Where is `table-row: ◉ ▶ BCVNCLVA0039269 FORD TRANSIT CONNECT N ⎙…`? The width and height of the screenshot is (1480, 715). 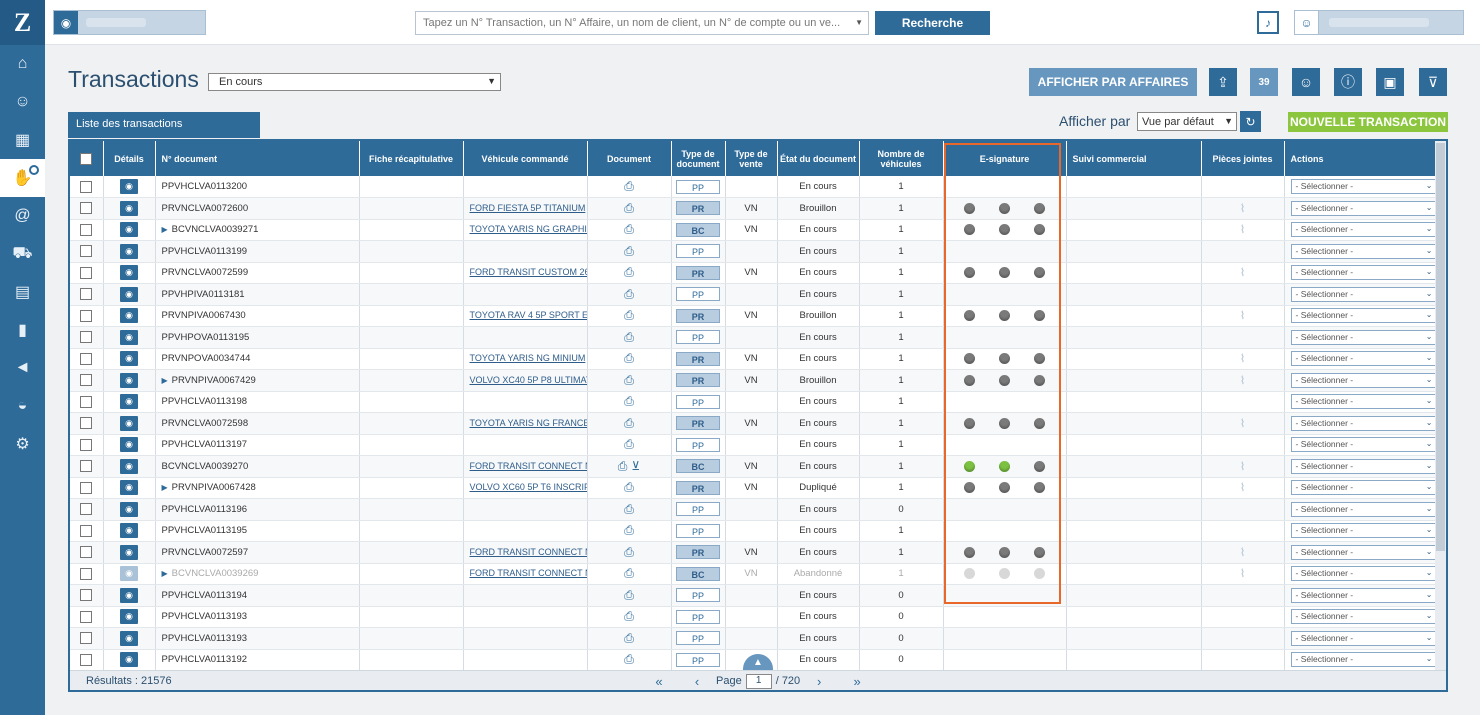
table-row: ◉ ▶ BCVNCLVA0039269 FORD TRANSIT CONNECT N ⎙… is located at coordinates (753, 574).